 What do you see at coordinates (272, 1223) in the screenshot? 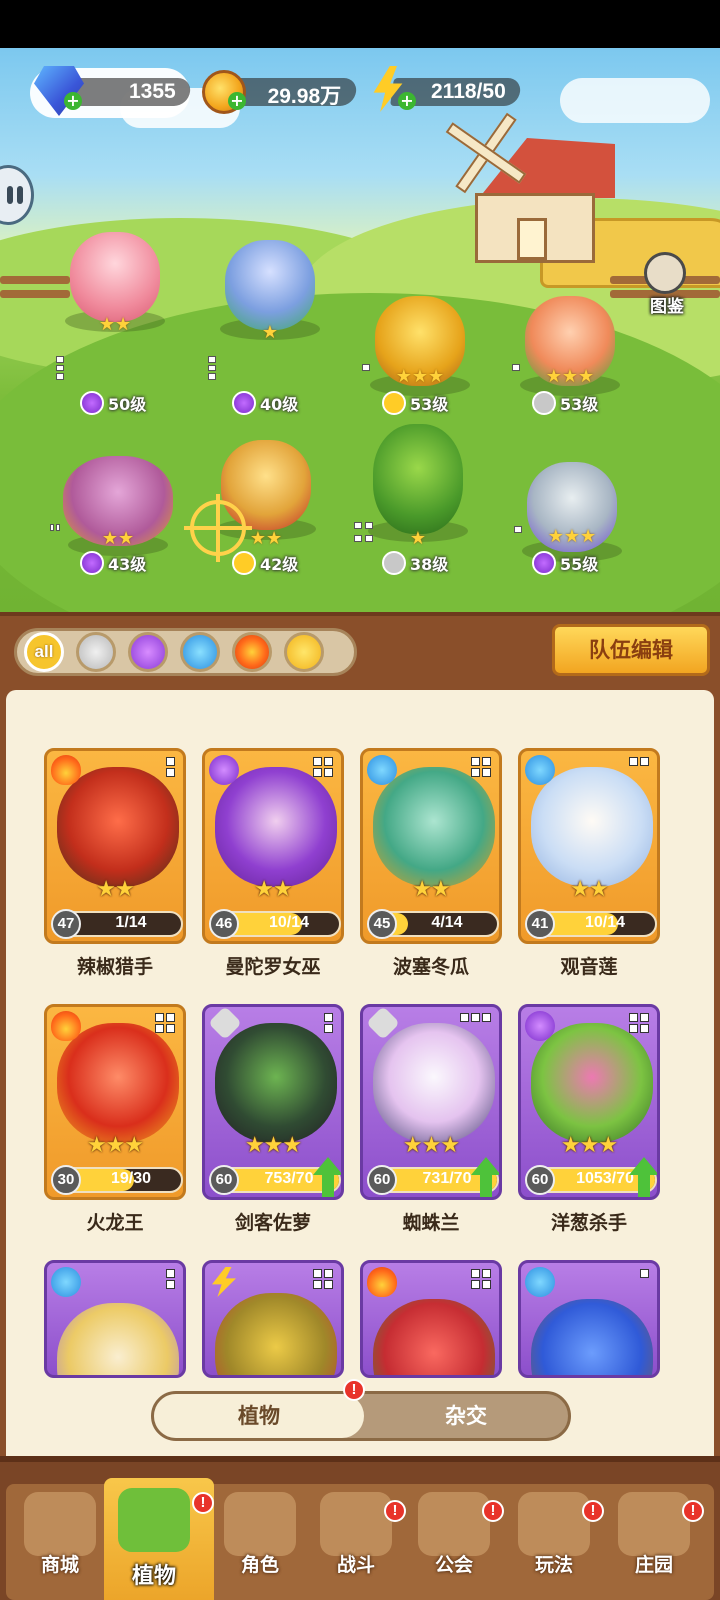
I see `card-name: 剑客佐萝` at bounding box center [272, 1223].